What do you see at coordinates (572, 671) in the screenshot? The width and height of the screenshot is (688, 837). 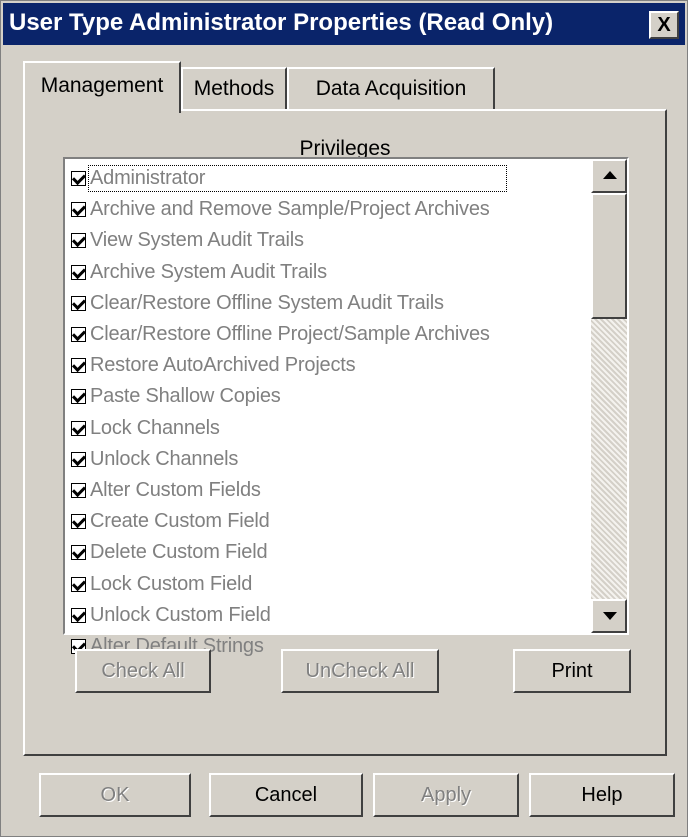 I see `print-button: Print` at bounding box center [572, 671].